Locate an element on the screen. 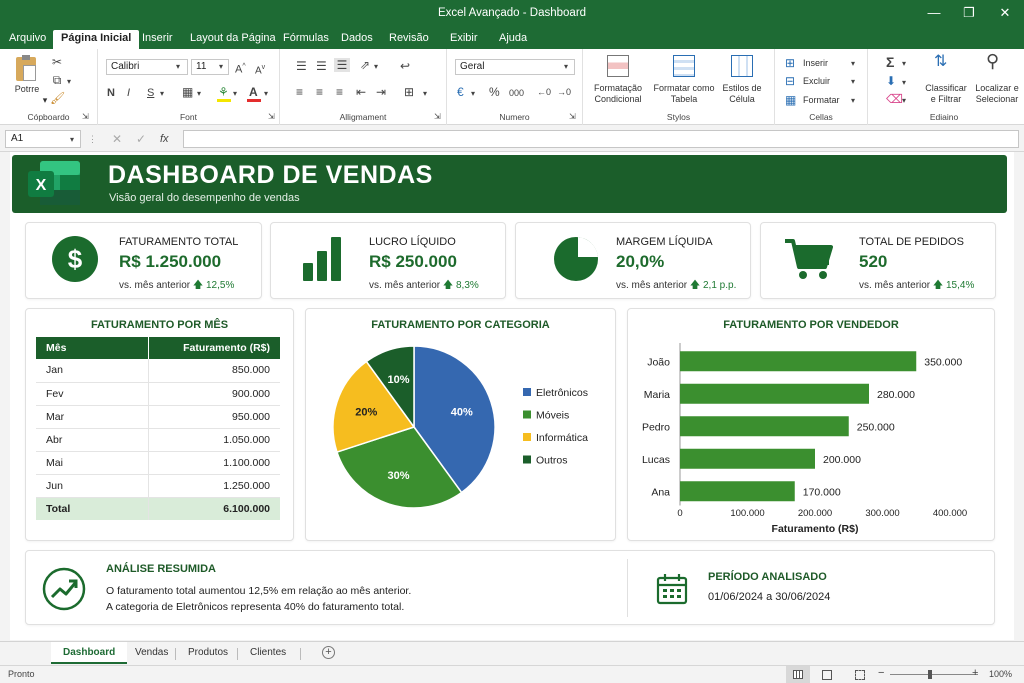 This screenshot has height=683, width=1024. fill-icon: ⬇ is located at coordinates (891, 81).